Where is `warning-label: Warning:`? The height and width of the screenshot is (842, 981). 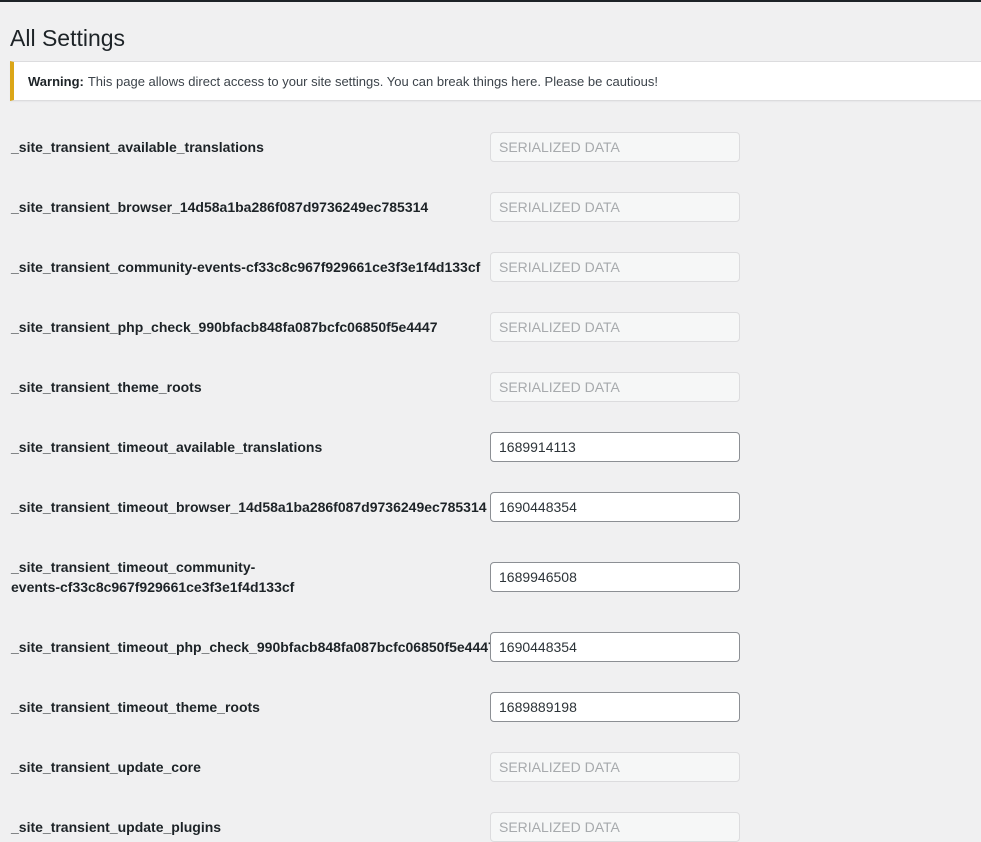 warning-label: Warning: is located at coordinates (56, 81).